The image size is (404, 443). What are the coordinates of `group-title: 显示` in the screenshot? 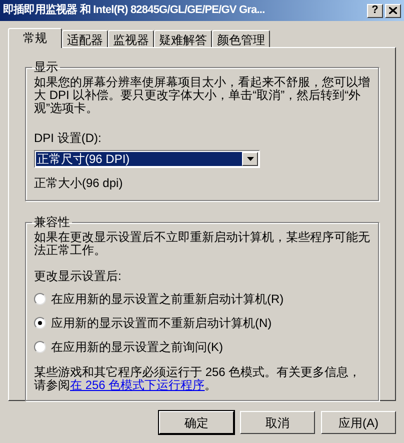 It's located at (46, 67).